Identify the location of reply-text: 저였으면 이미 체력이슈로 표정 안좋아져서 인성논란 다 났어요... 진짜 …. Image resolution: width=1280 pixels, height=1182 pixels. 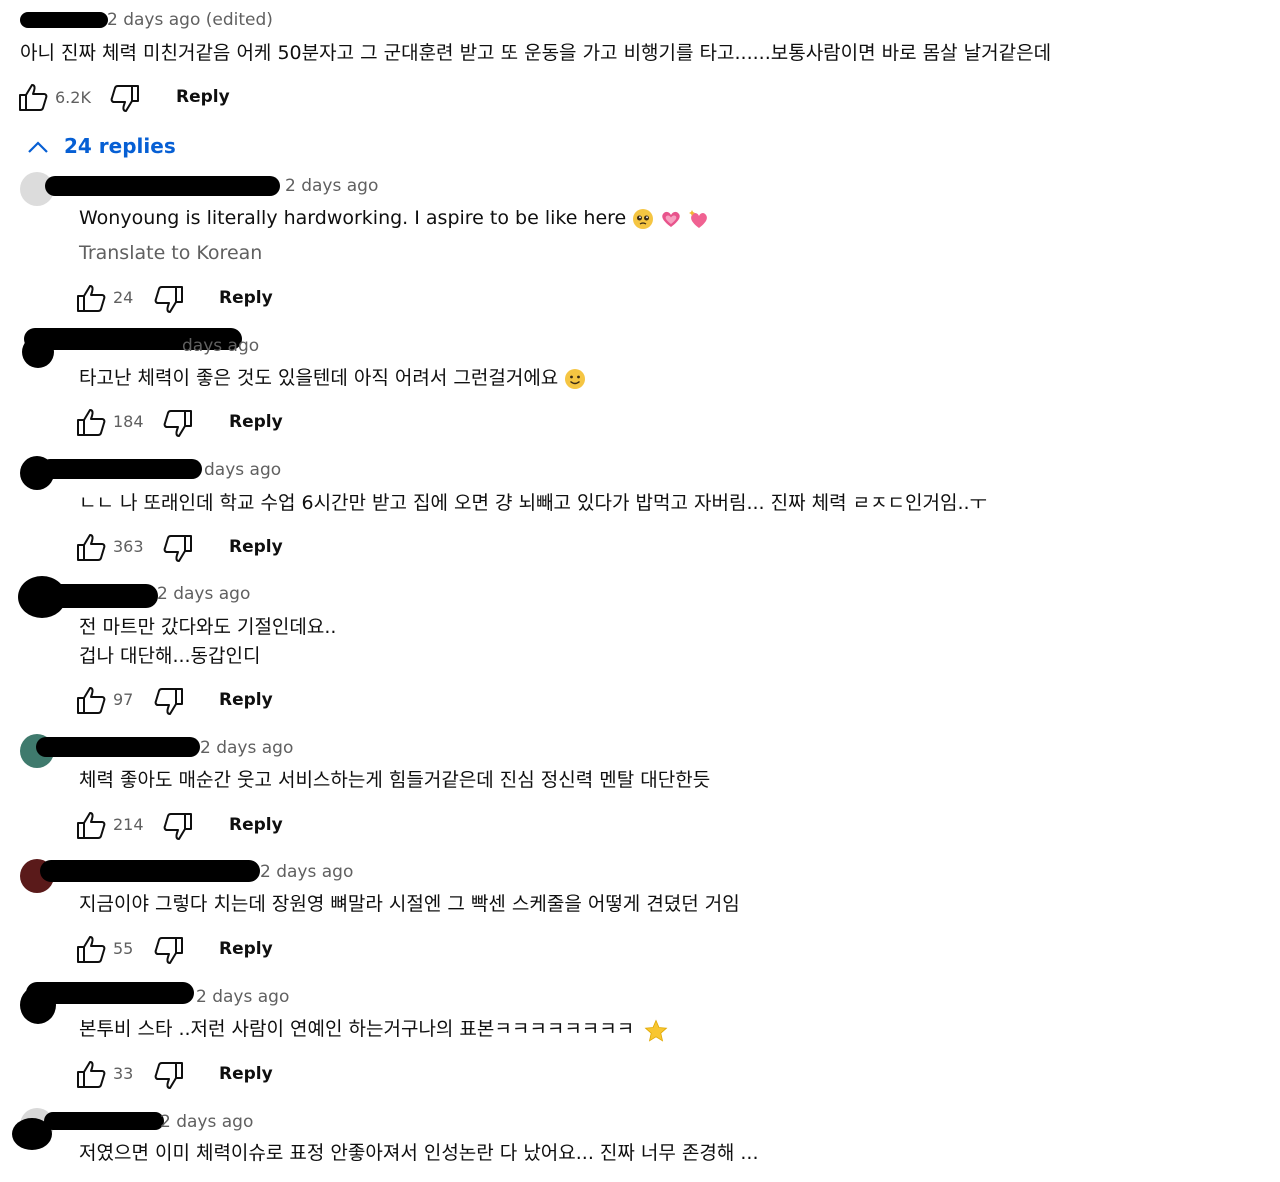
(419, 1153).